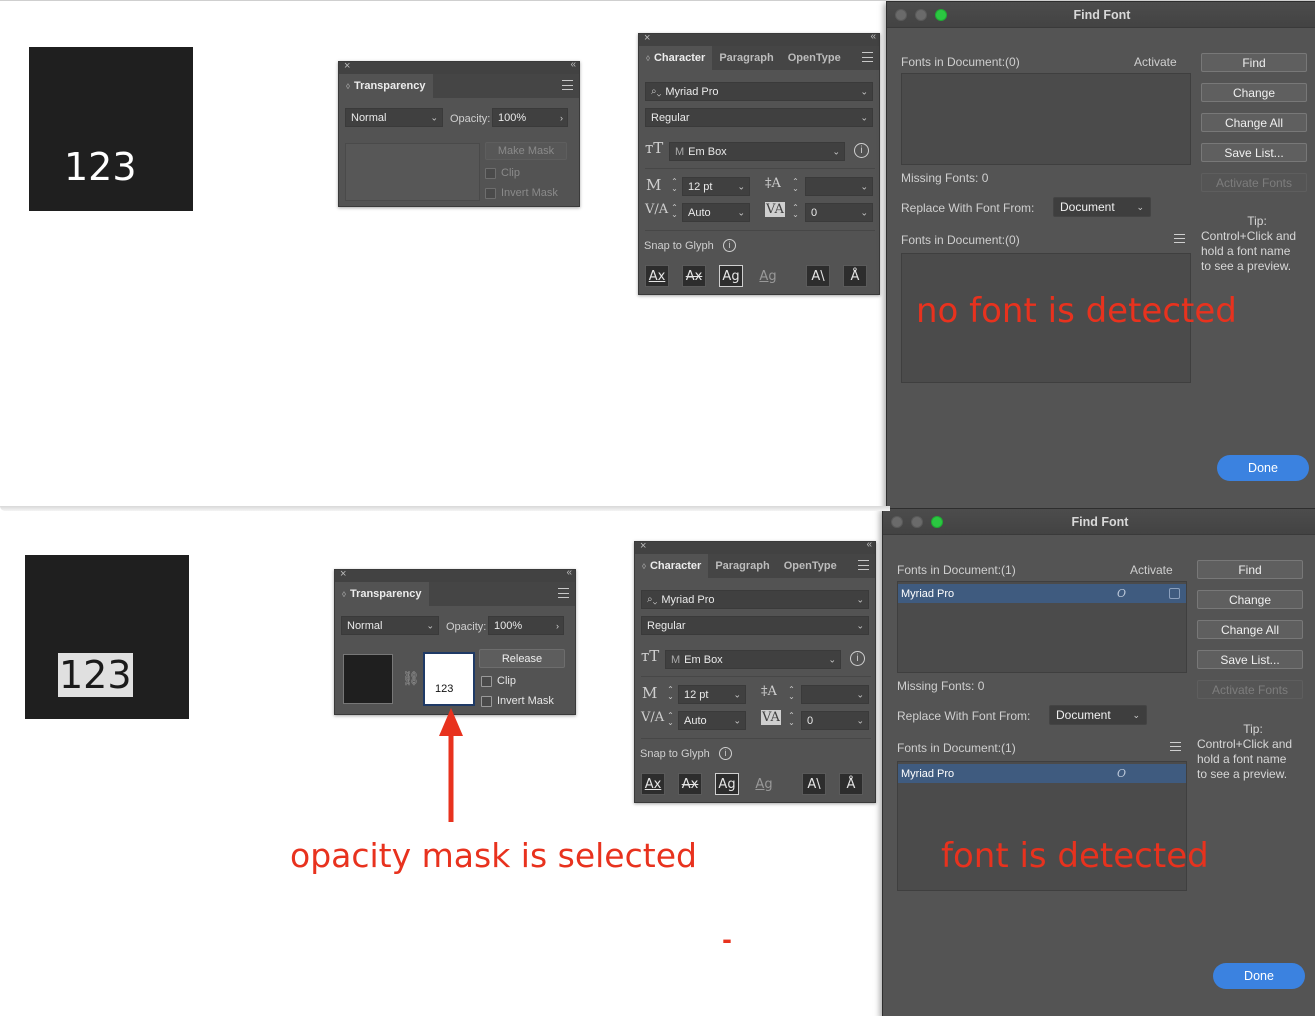 This screenshot has width=1315, height=1016. What do you see at coordinates (411, 678) in the screenshot?
I see `link-icon: ⛓` at bounding box center [411, 678].